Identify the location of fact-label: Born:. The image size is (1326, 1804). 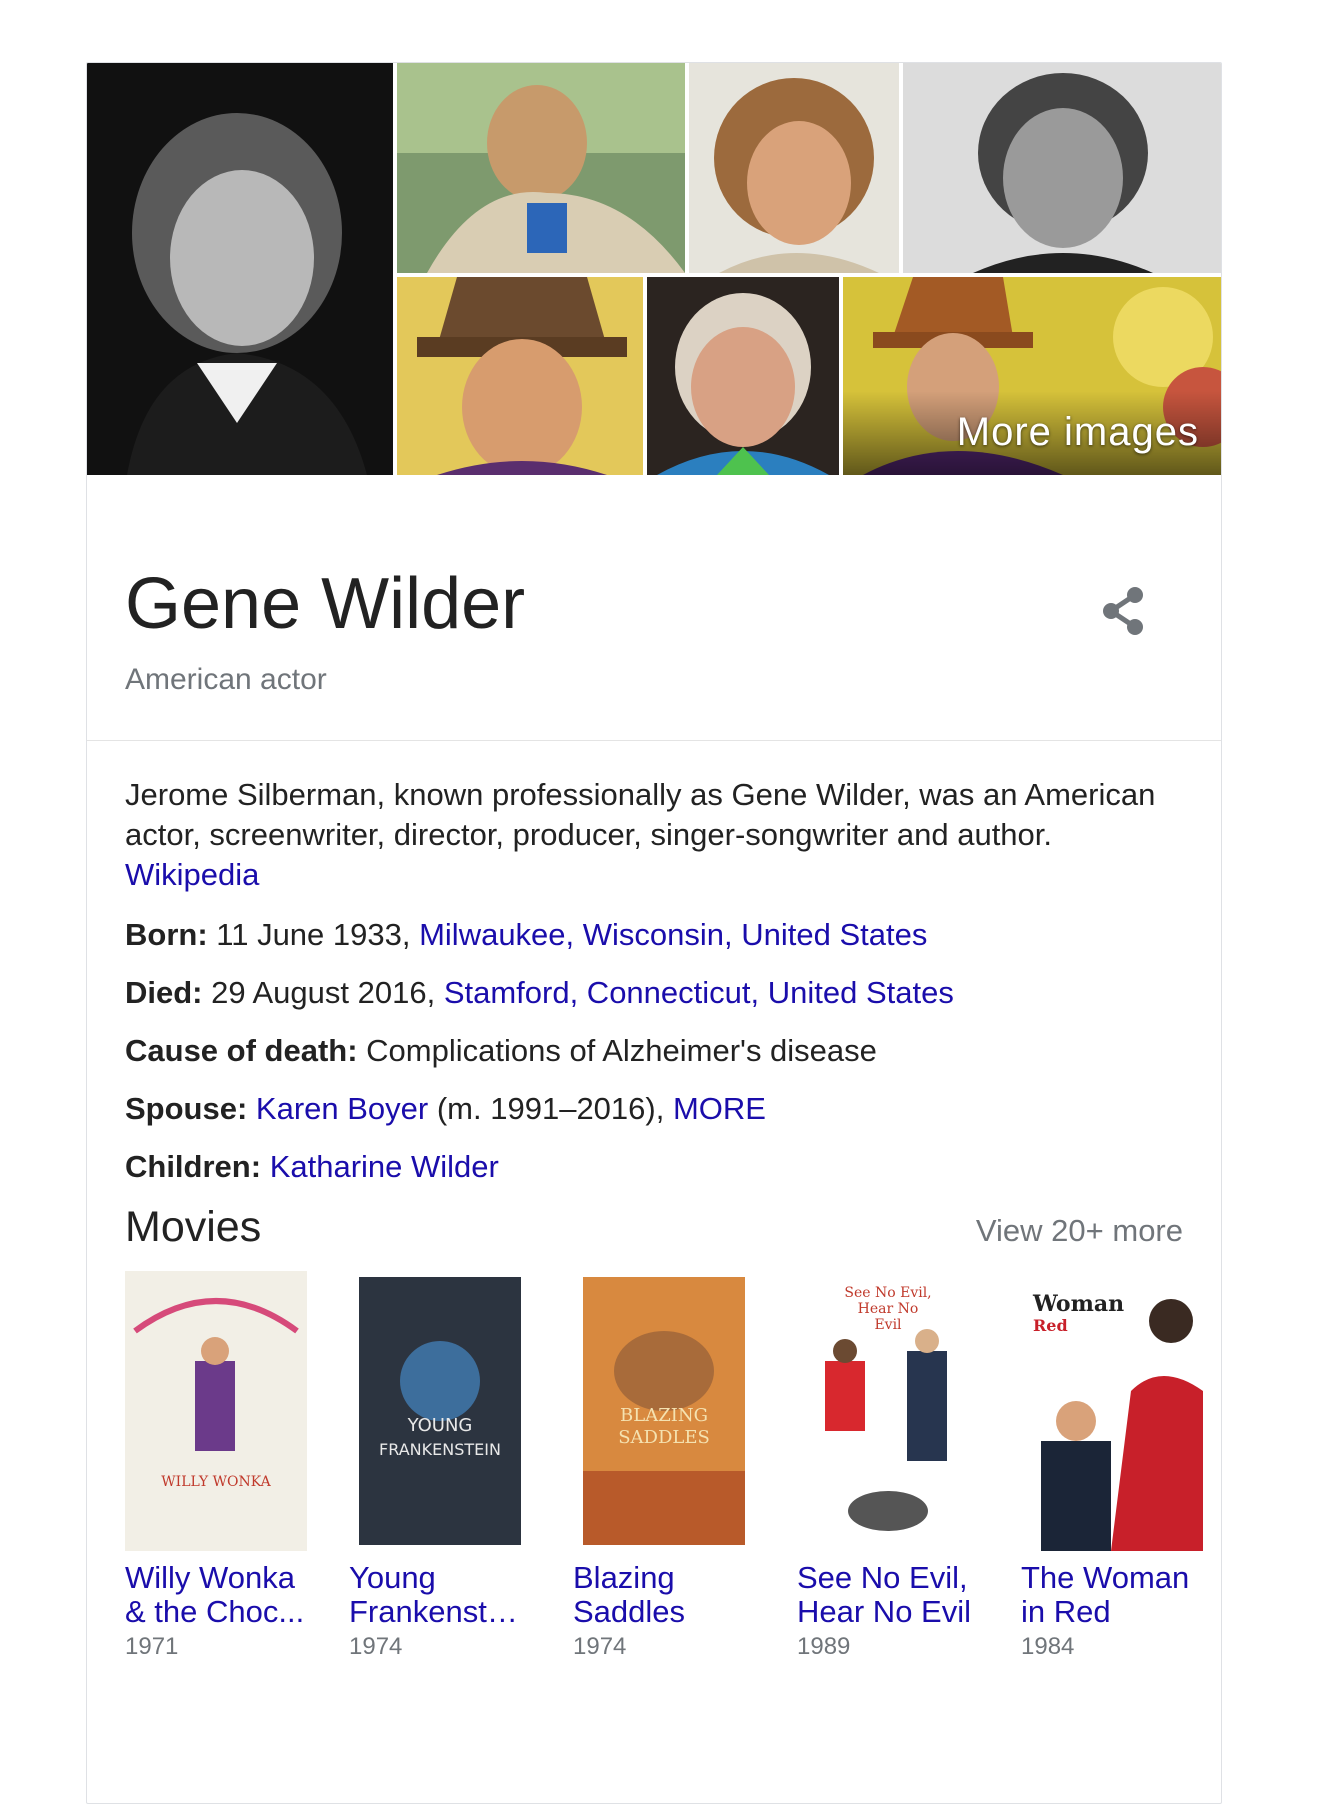
(166, 934).